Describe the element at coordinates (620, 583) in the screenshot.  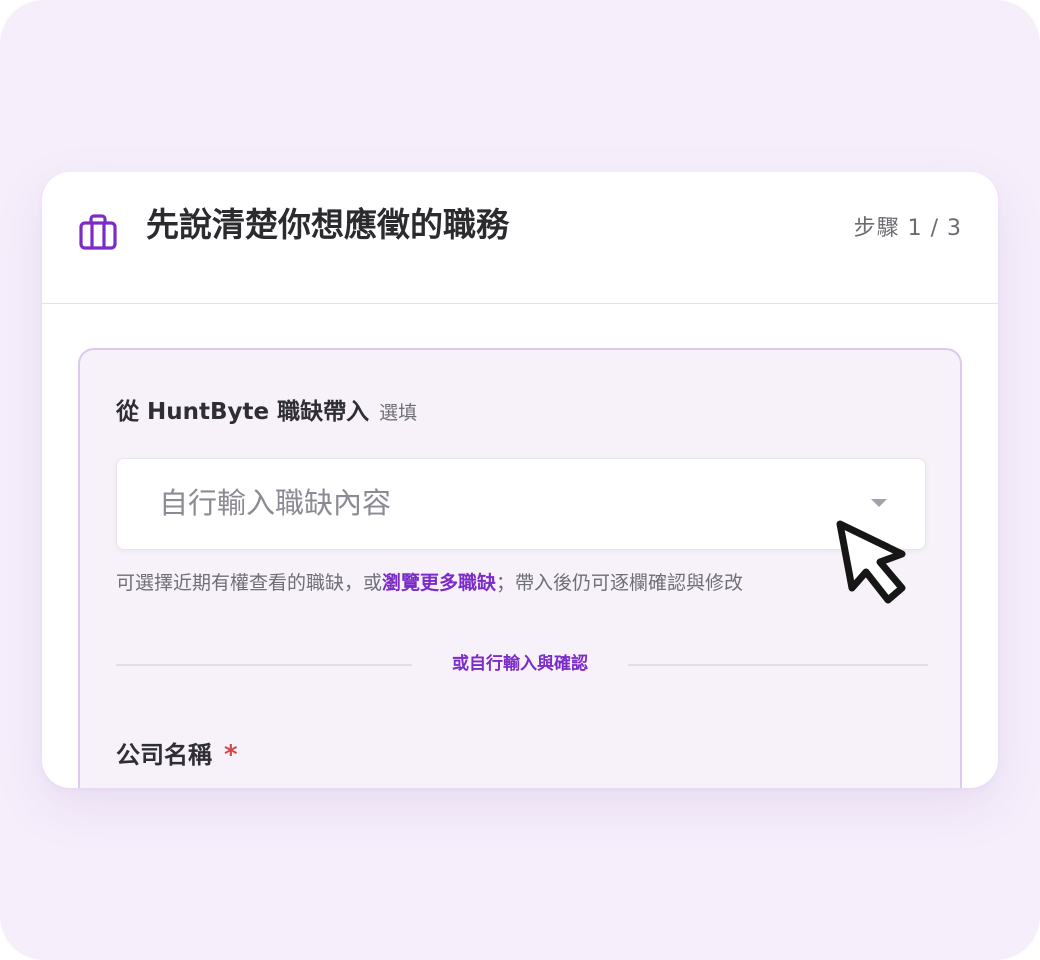
I see `helper-text-after: ；帶入後仍可逐欄確認與修改` at that location.